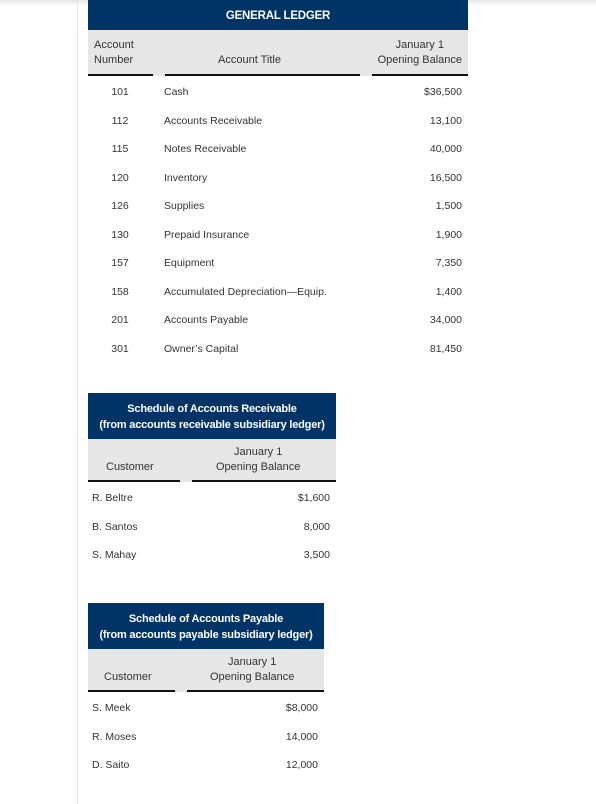  Describe the element at coordinates (212, 460) in the screenshot. I see `ar-schedule-header: Customer January 1 Opening Balance` at that location.